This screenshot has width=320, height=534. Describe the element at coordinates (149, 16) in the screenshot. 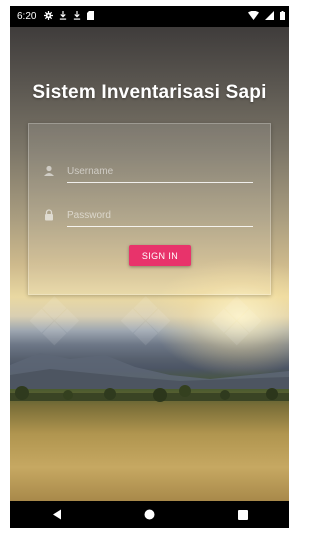

I see `status-bar: 6:20` at that location.